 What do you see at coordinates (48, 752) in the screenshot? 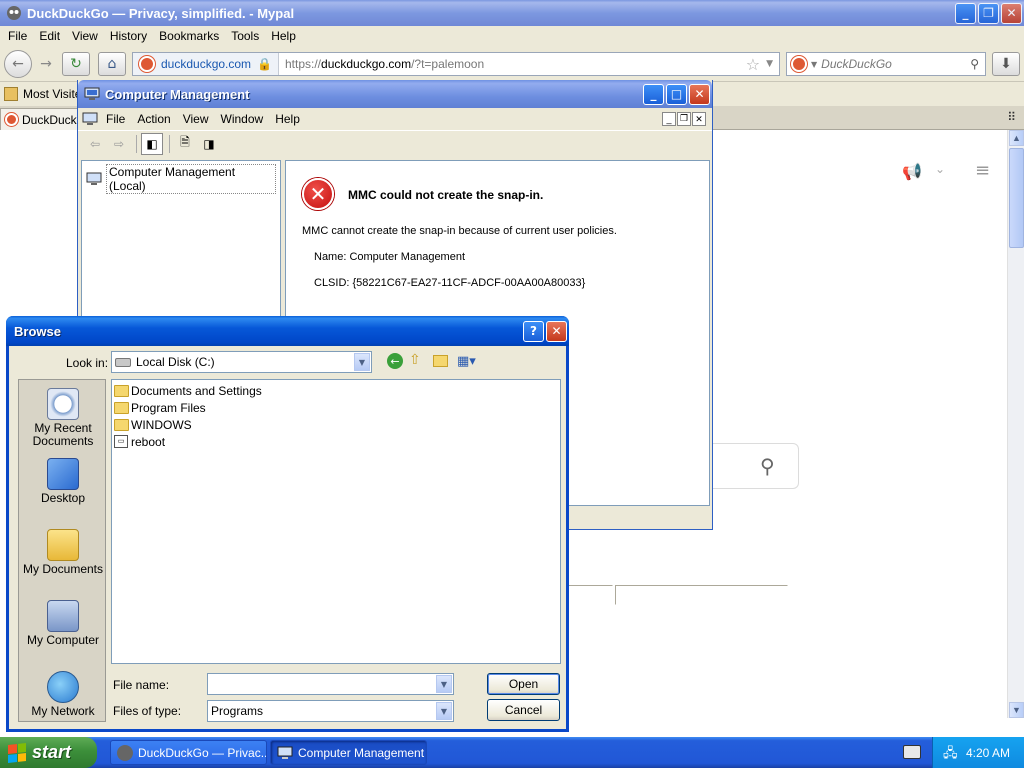
I see `start-button: start` at bounding box center [48, 752].